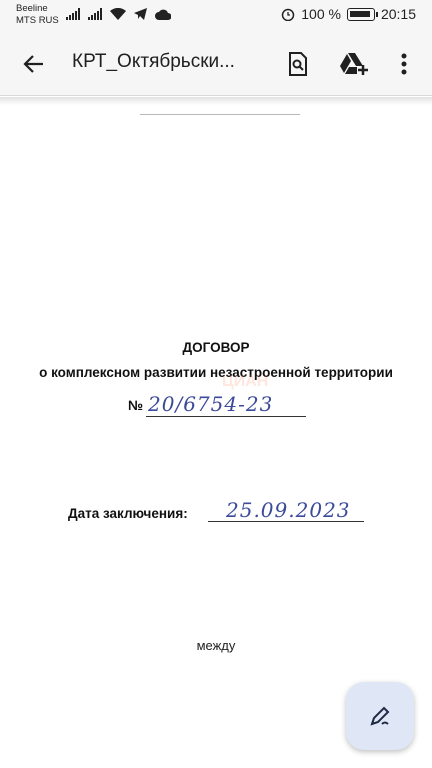  I want to click on status-bar: Beeline MTS RUS 100 % 20:15, so click(216, 16).